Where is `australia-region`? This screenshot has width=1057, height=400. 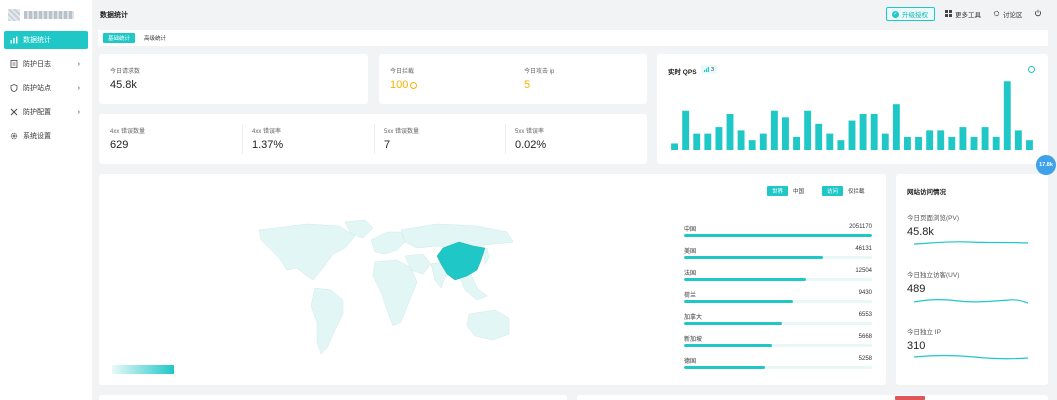 australia-region is located at coordinates (488, 325).